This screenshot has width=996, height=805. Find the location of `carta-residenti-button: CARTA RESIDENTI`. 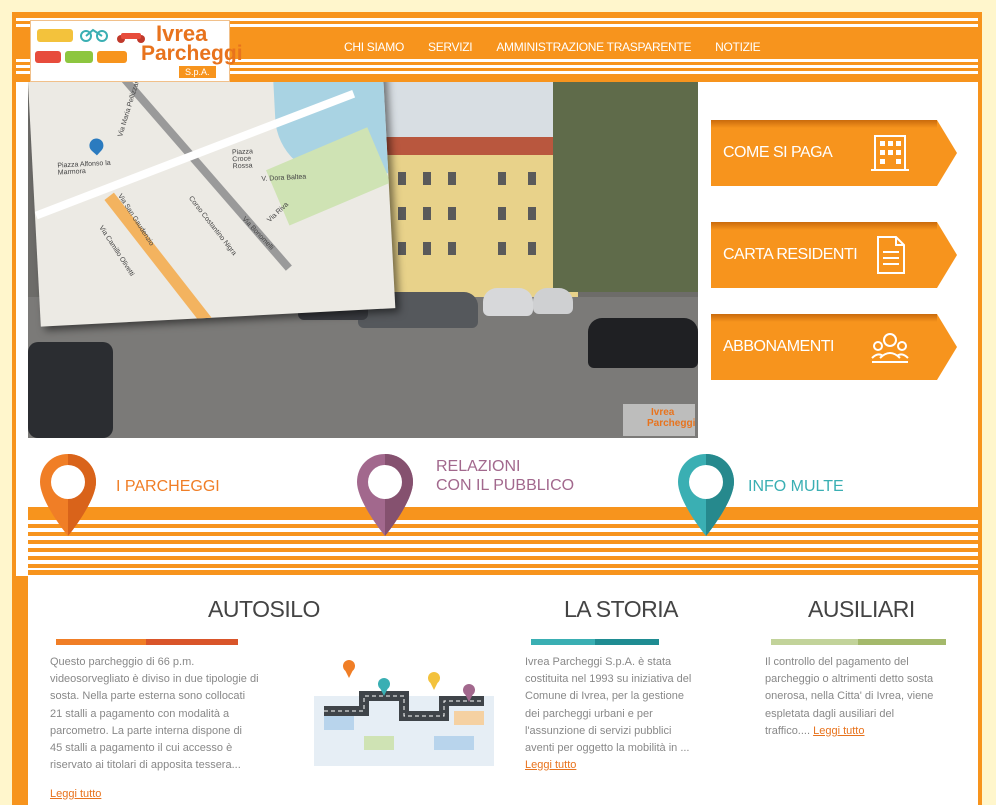

carta-residenti-button: CARTA RESIDENTI is located at coordinates (834, 255).